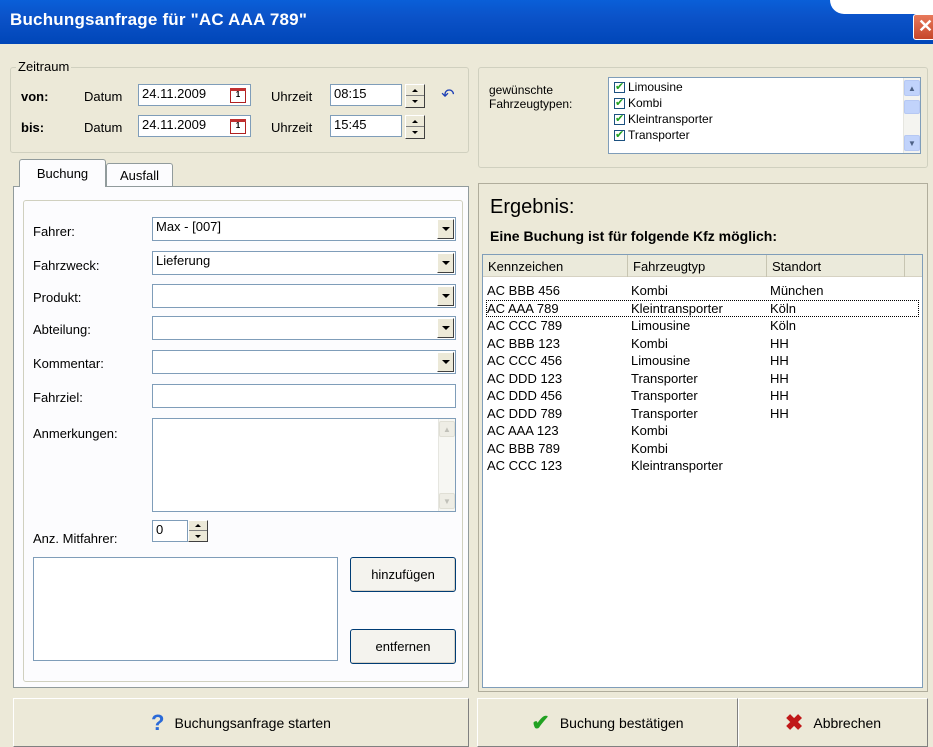 This screenshot has height=747, width=933. I want to click on checklist-scrollbar: ▲ ▼, so click(911, 115).